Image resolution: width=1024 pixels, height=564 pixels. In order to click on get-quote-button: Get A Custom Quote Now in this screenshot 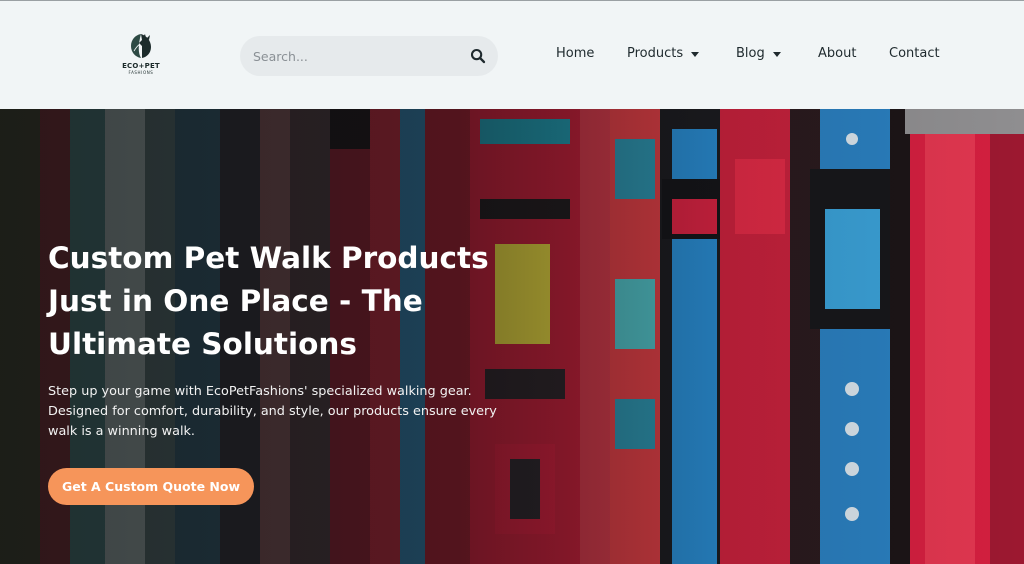, I will do `click(151, 486)`.